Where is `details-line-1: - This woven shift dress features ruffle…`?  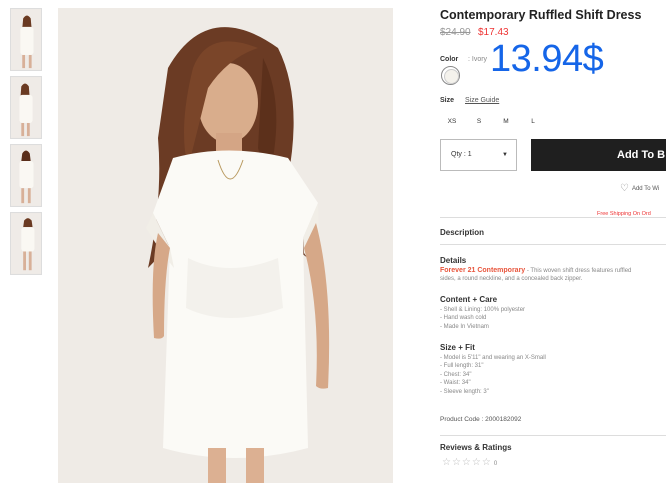 details-line-1: - This woven shift dress features ruffle… is located at coordinates (578, 271).